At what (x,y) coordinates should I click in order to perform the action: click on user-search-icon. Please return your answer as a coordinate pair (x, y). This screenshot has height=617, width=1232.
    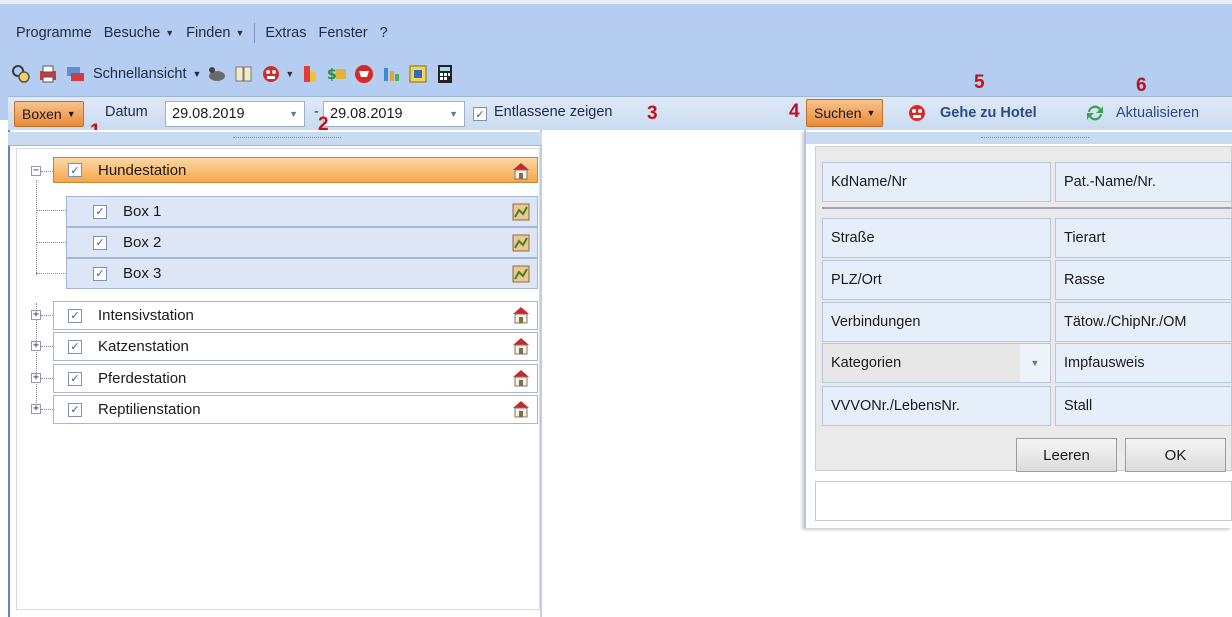
    Looking at the image, I should click on (21, 74).